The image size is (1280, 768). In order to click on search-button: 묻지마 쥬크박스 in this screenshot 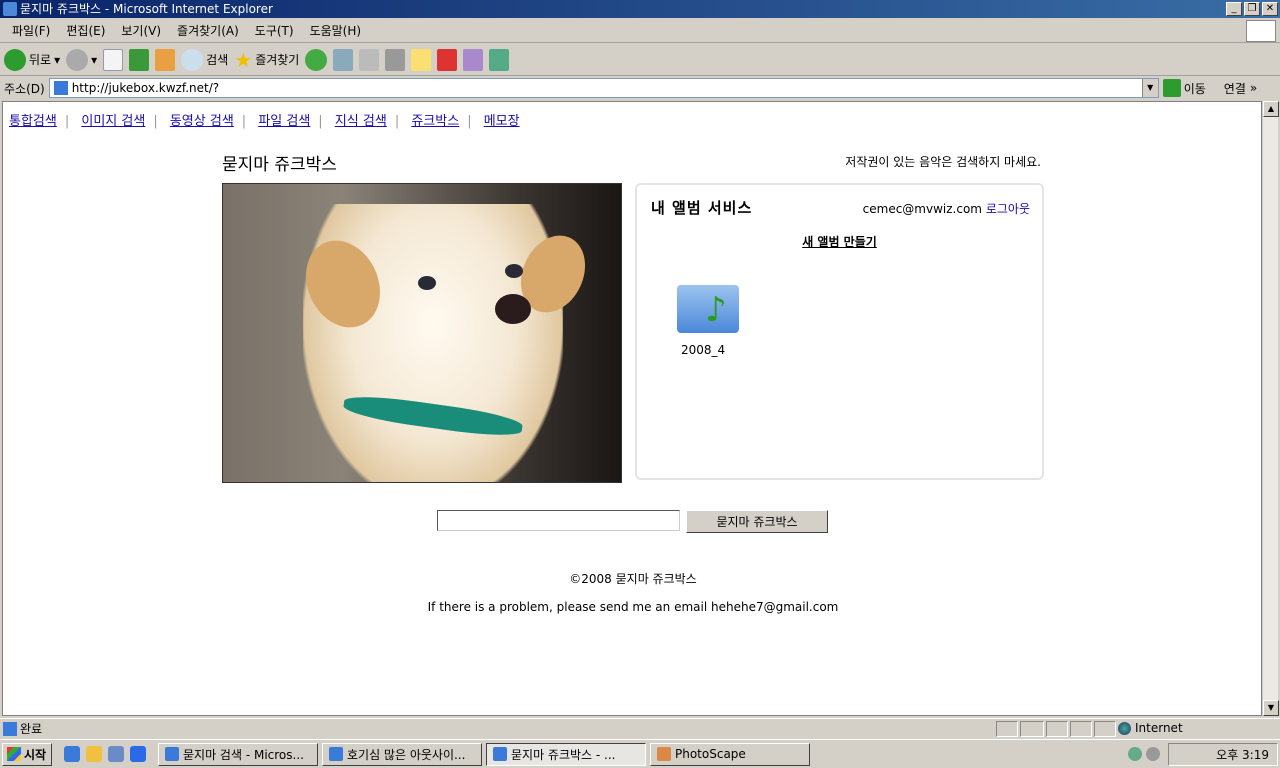, I will do `click(757, 521)`.